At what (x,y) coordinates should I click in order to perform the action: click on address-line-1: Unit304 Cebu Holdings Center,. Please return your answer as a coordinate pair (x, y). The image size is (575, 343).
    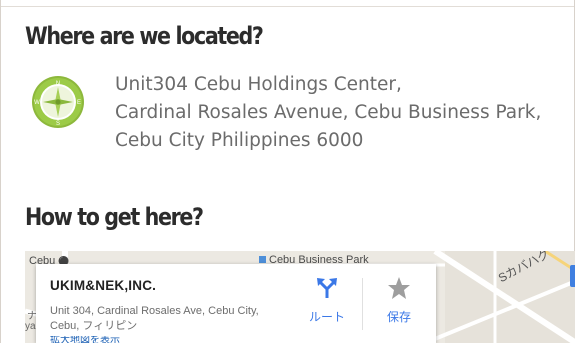
    Looking at the image, I should click on (258, 84).